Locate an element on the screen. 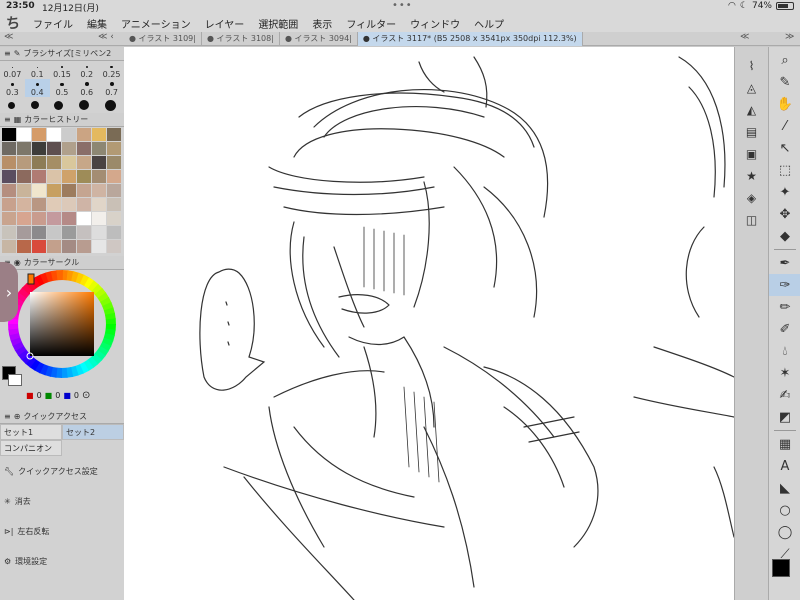 The image size is (800, 600). layers-icon: ◈ is located at coordinates (751, 198).